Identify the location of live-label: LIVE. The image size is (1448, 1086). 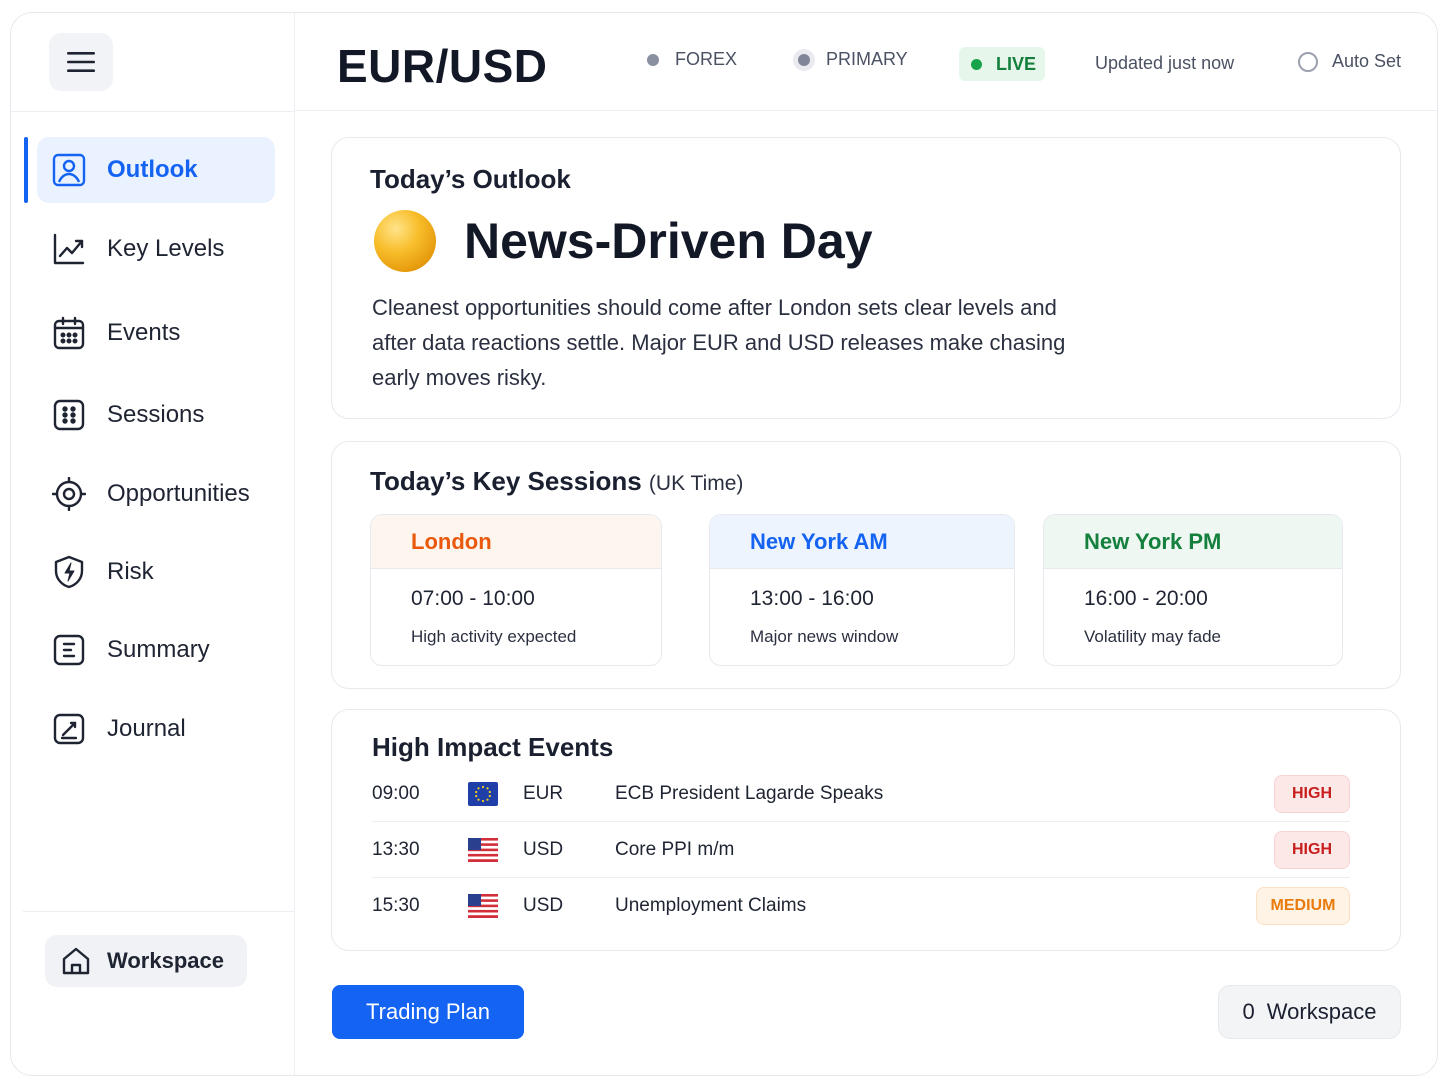
(1016, 63).